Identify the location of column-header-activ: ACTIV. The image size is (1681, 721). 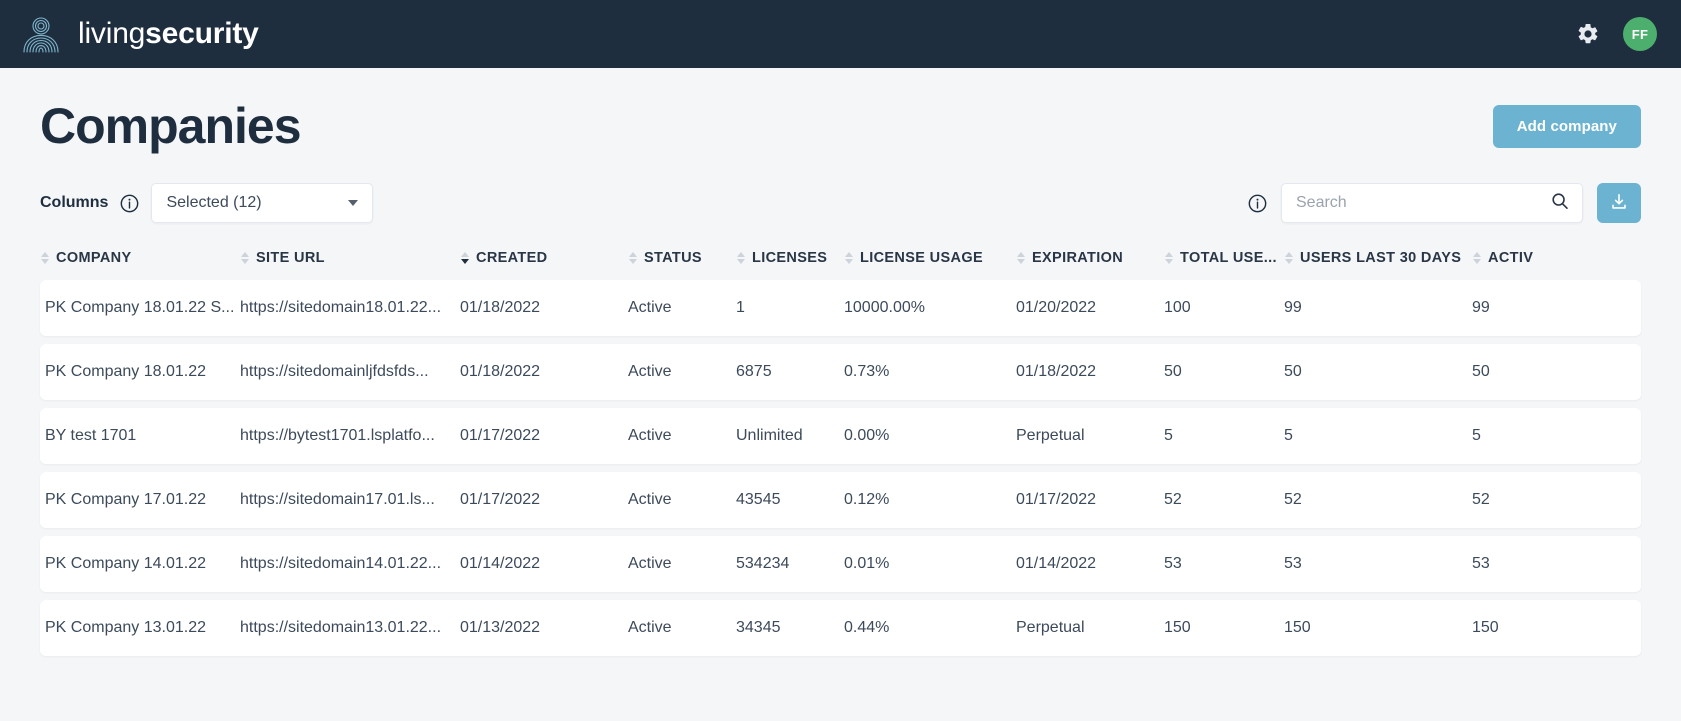
(1532, 258).